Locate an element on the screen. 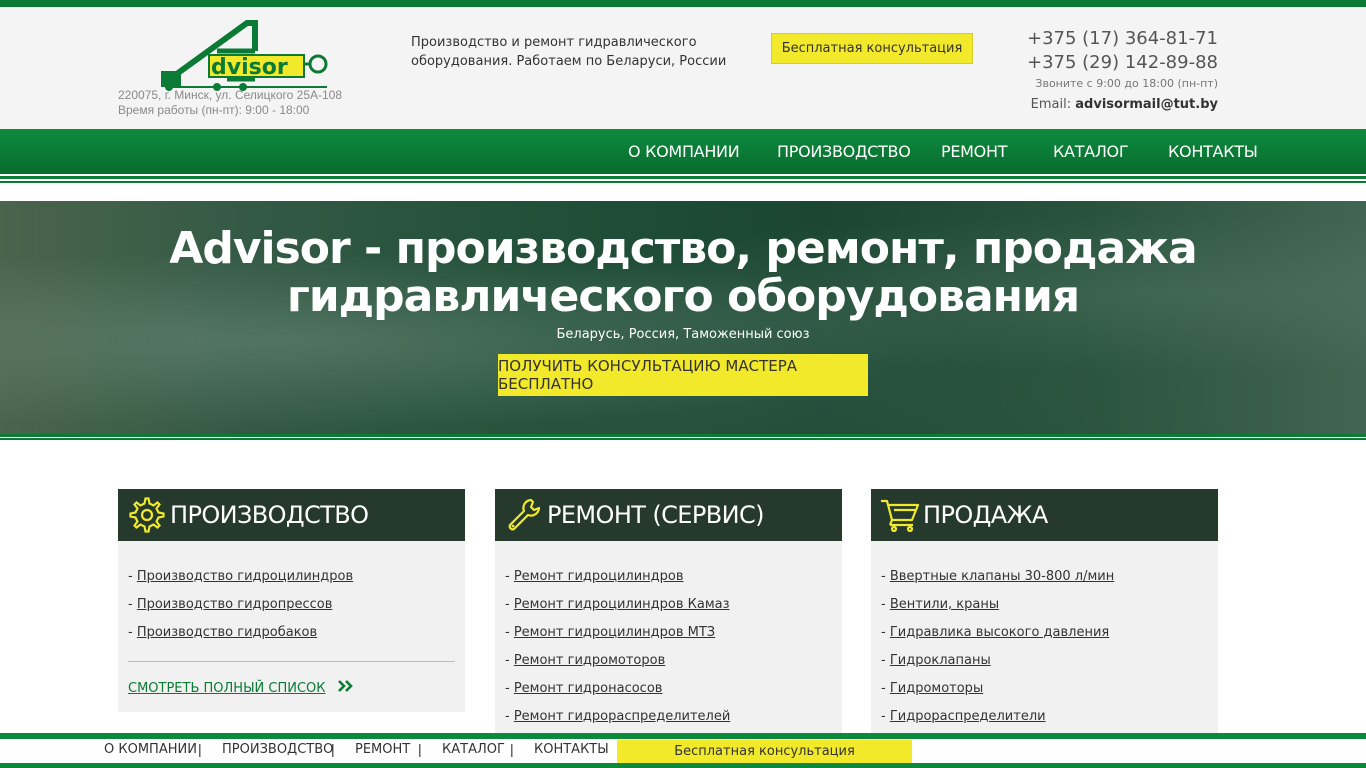 The width and height of the screenshot is (1366, 768). logo-text: dvisor is located at coordinates (249, 67).